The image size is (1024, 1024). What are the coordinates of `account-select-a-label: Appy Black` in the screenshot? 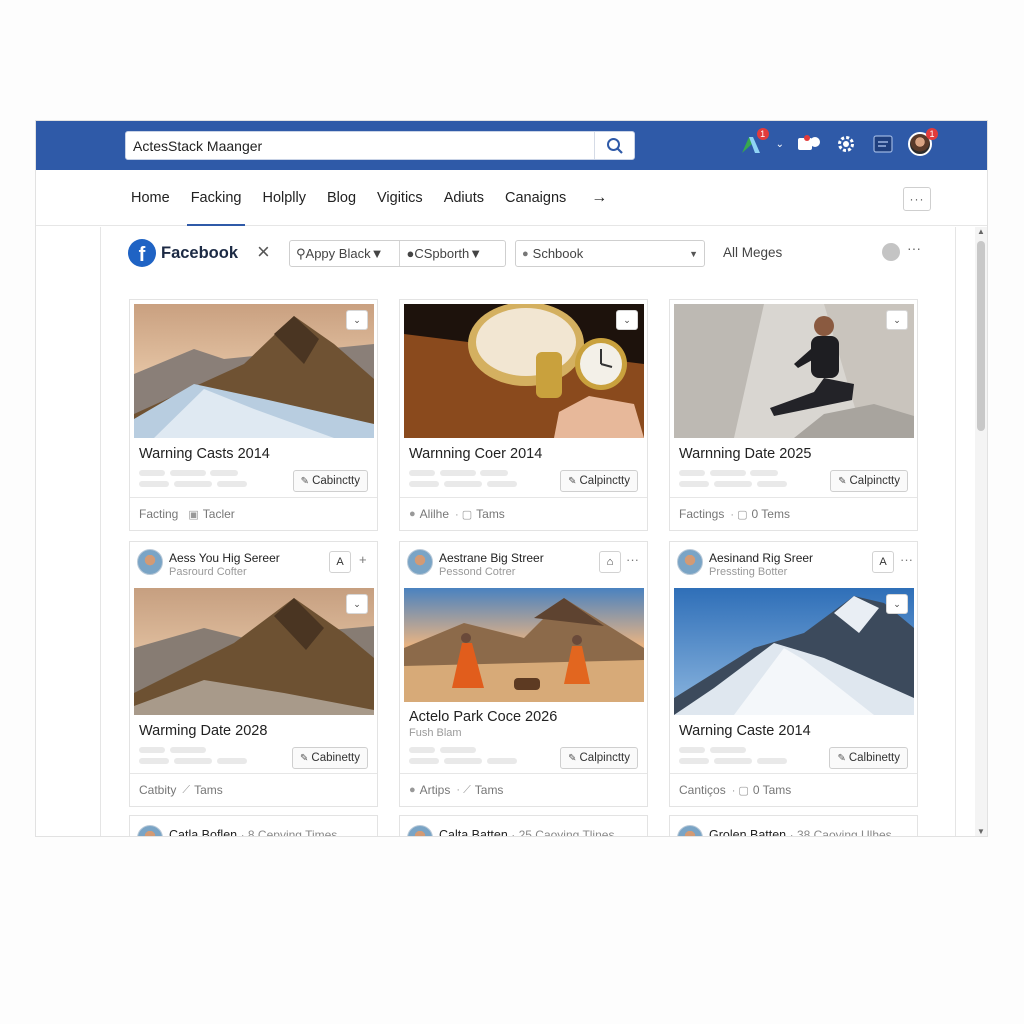 It's located at (338, 253).